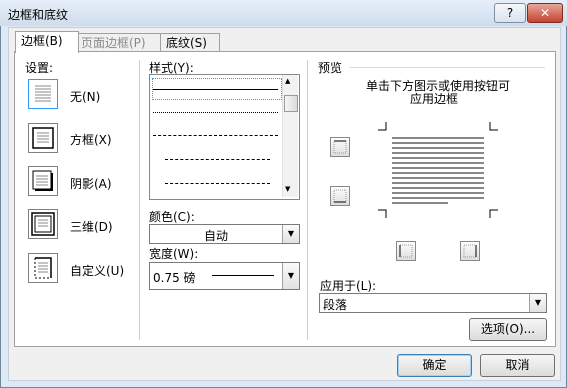  Describe the element at coordinates (290, 136) in the screenshot. I see `style-scrollbar: ▲ ▼` at that location.